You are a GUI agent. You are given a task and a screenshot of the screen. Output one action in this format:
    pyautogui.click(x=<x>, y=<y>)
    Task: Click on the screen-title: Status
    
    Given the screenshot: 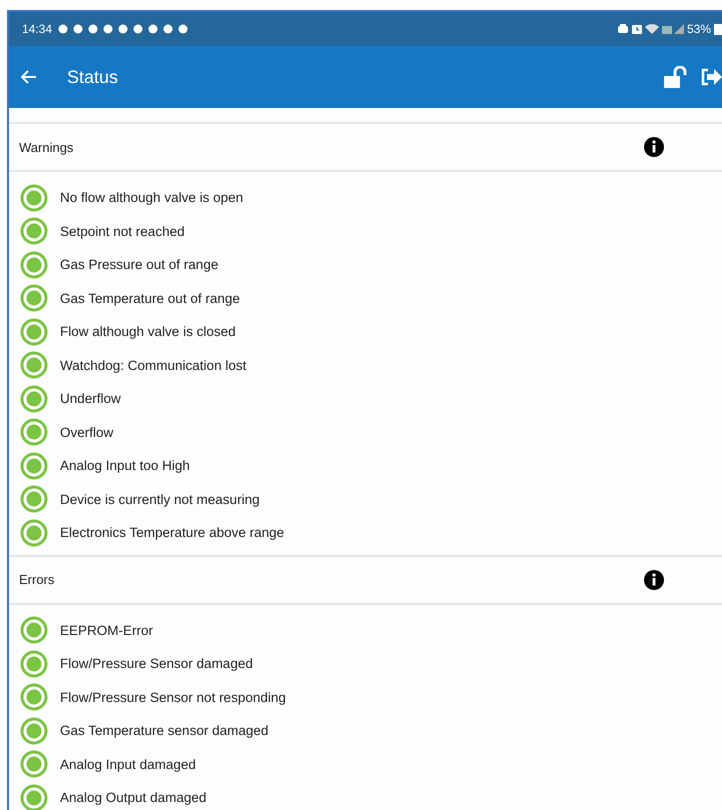 What is the action you would take?
    pyautogui.click(x=92, y=77)
    